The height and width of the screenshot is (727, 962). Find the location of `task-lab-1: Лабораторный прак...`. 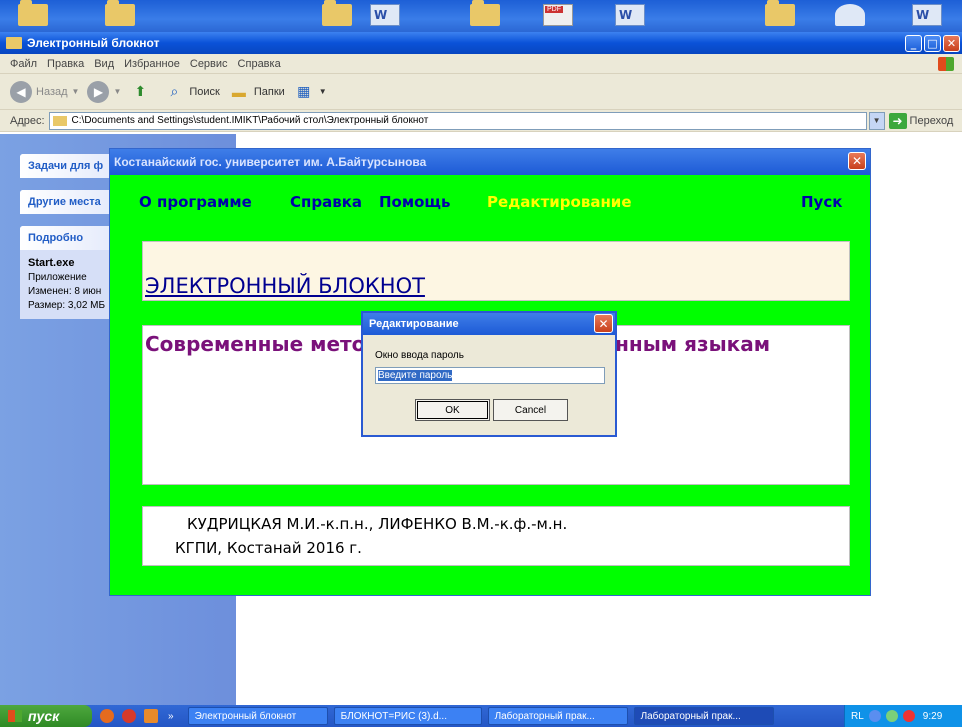

task-lab-1: Лабораторный прак... is located at coordinates (557, 716).